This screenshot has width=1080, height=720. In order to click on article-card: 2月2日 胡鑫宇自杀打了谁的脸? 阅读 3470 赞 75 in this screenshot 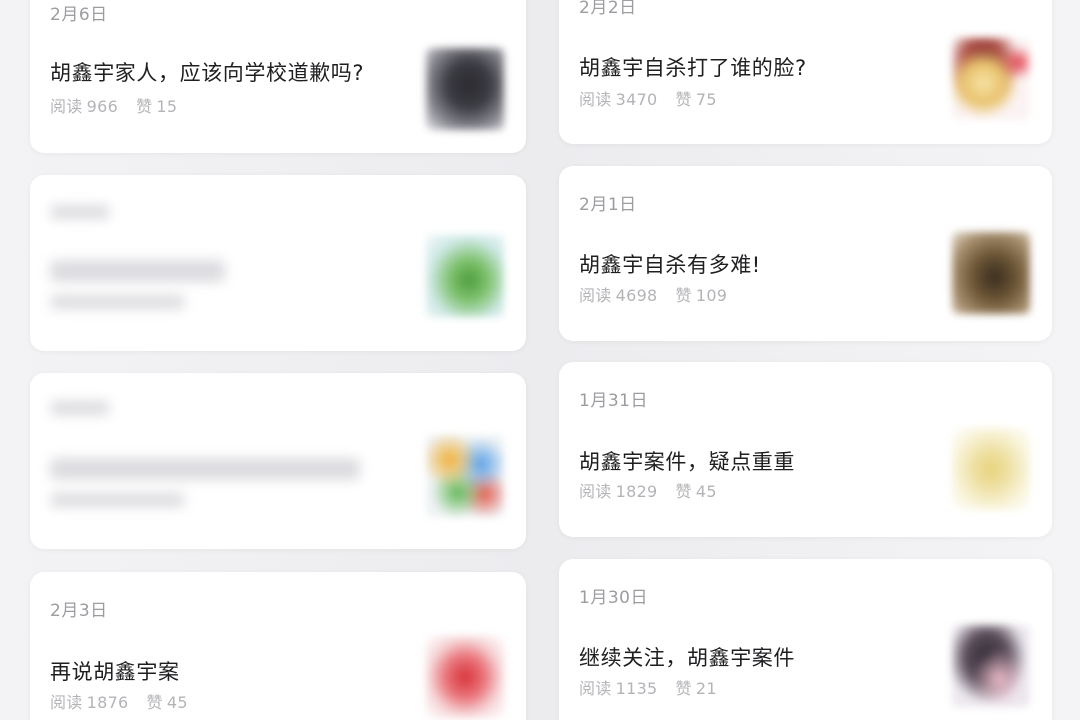, I will do `click(805, 72)`.